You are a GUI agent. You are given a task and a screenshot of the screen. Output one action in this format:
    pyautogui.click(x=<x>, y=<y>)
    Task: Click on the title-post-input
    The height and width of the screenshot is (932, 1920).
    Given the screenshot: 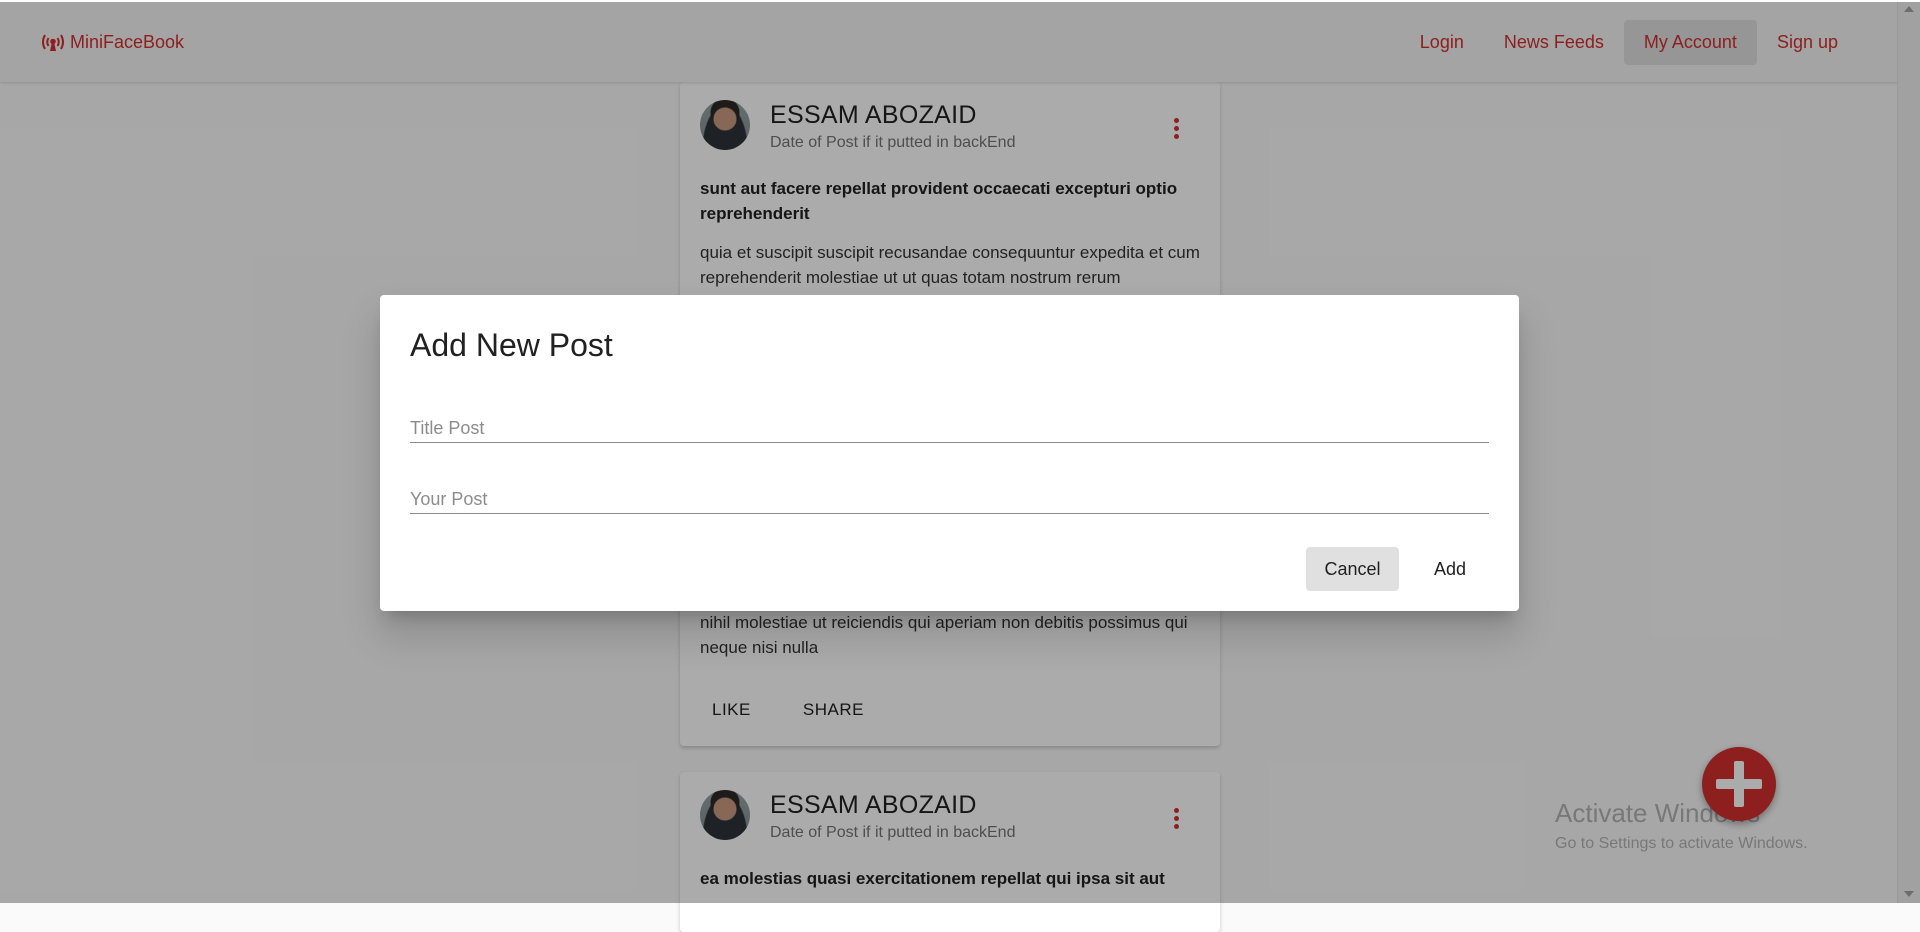 What is the action you would take?
    pyautogui.click(x=949, y=422)
    